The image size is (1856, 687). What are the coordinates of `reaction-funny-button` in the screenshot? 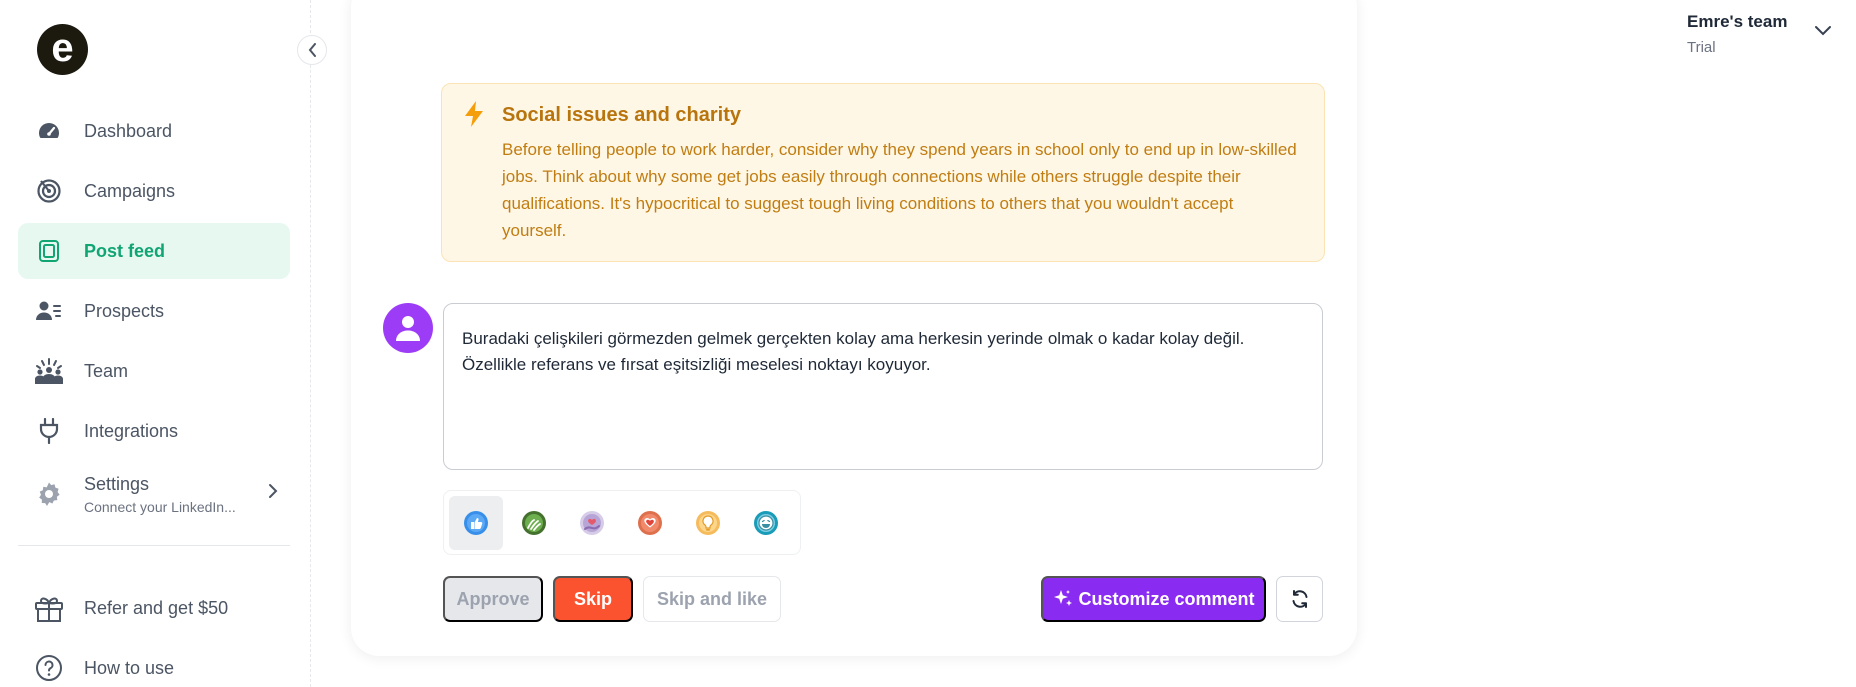 It's located at (766, 523).